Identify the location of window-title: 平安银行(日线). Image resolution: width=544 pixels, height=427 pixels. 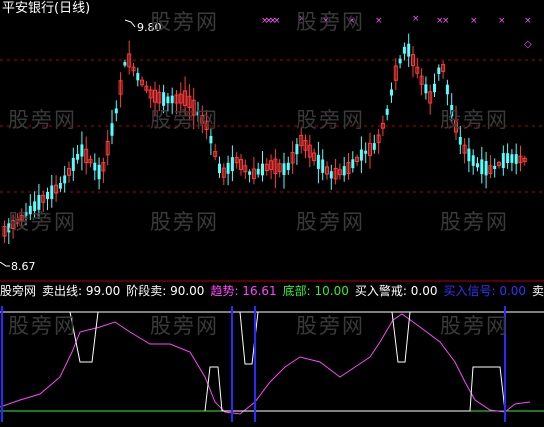
(46, 8).